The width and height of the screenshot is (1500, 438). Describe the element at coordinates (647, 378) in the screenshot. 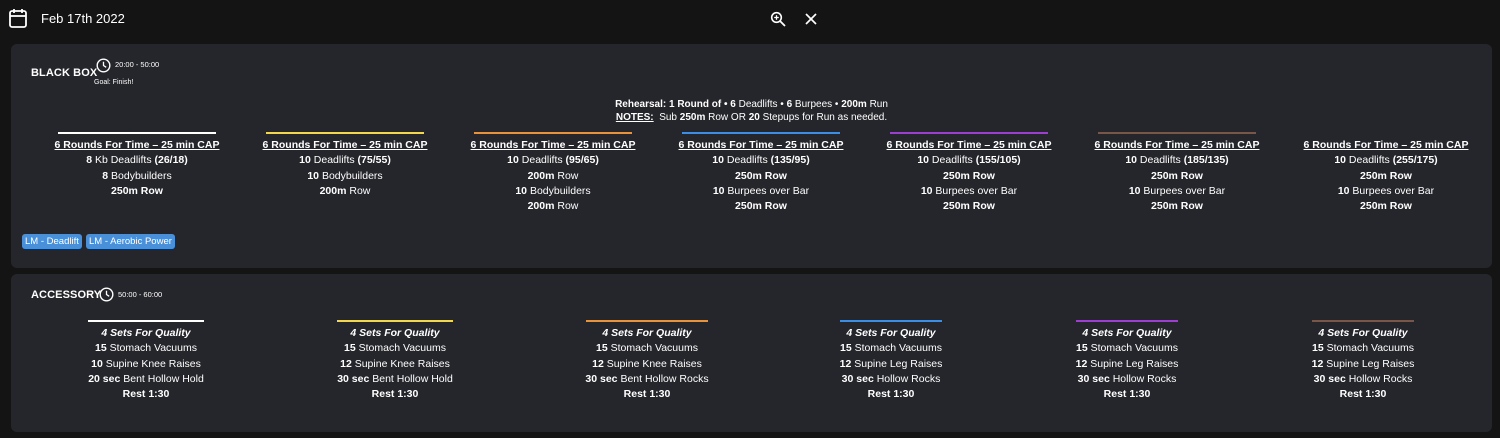

I see `accessory-line: 30 sec Bent Hollow Rocks` at that location.